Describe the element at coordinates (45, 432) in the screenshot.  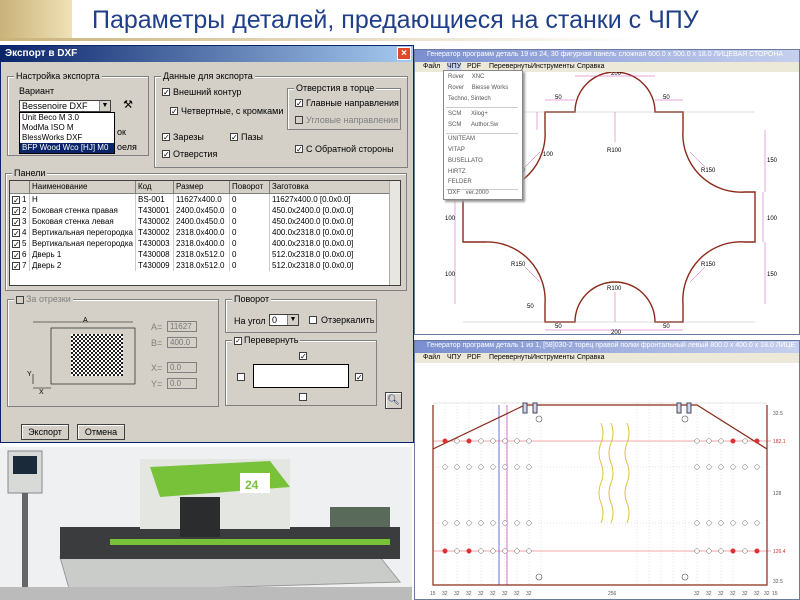
I see `export-button: Экспорт` at that location.